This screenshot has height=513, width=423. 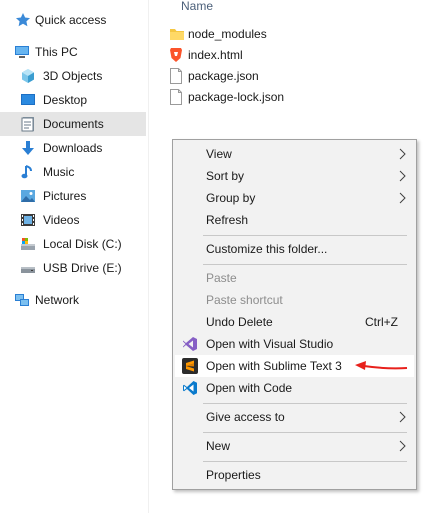 I want to click on visual-studio-icon, so click(x=190, y=344).